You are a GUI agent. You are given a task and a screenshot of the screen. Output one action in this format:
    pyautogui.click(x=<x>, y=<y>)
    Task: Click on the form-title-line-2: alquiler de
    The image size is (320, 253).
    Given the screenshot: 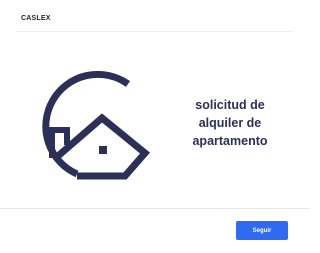 What is the action you would take?
    pyautogui.click(x=230, y=123)
    